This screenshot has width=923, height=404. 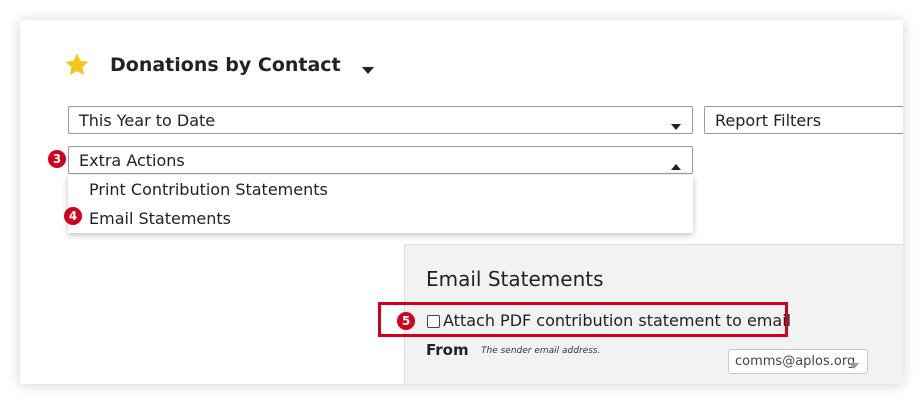 What do you see at coordinates (676, 163) in the screenshot?
I see `chevron-up-icon` at bounding box center [676, 163].